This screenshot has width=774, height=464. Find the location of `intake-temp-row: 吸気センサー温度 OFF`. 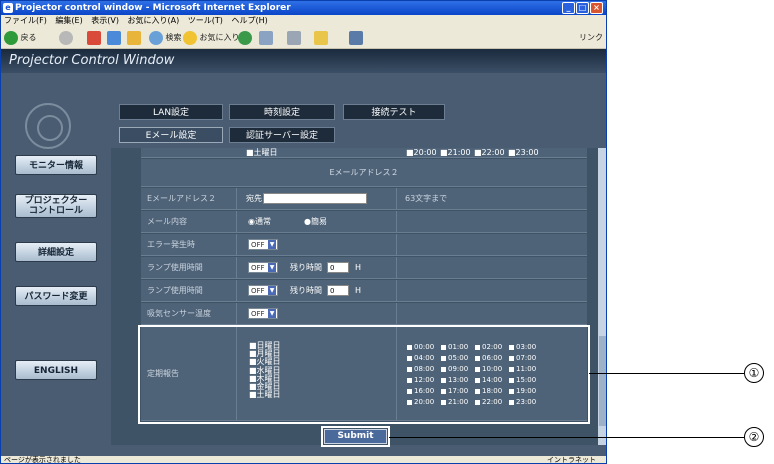

intake-temp-row: 吸気センサー温度 OFF is located at coordinates (364, 314).